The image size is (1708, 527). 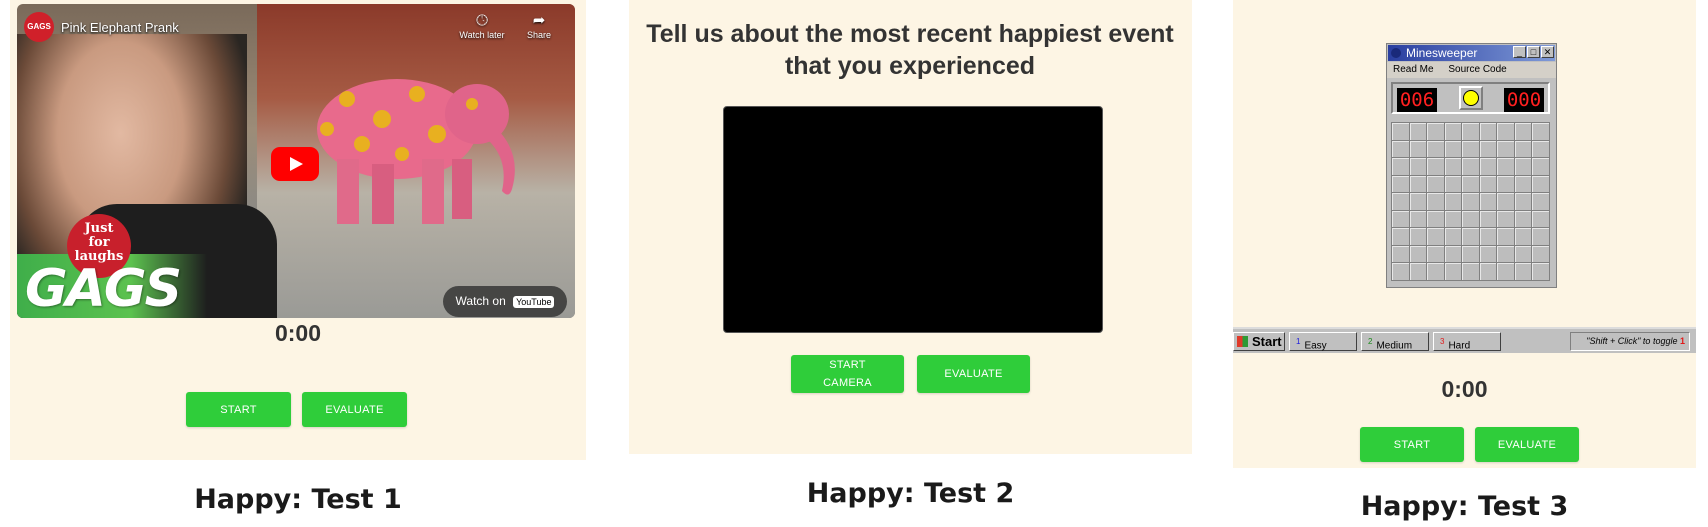 I want to click on maximize-icon: □, so click(x=1533, y=52).